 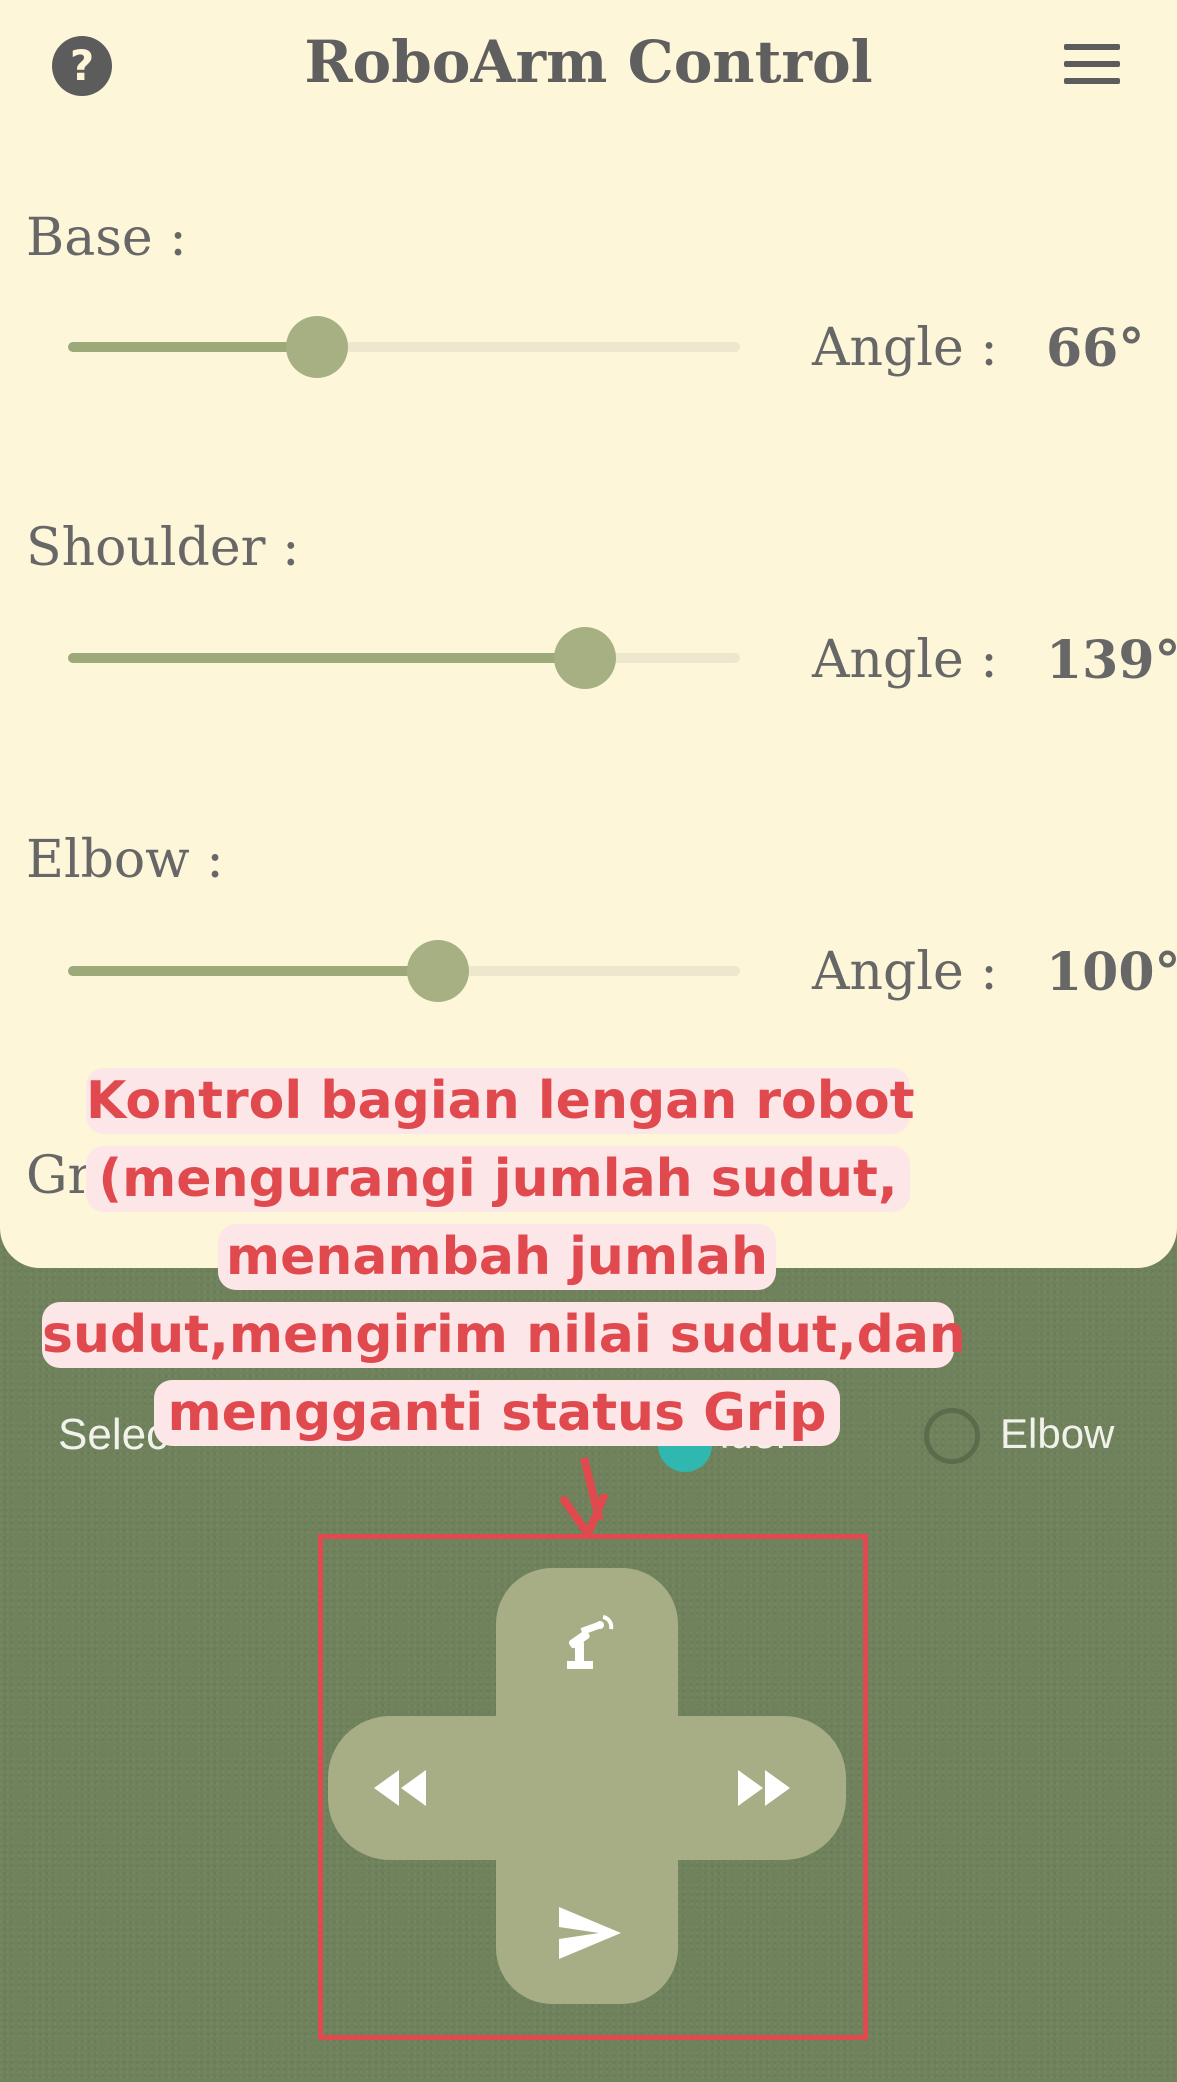 I want to click on shoulder-slider, so click(x=404, y=658).